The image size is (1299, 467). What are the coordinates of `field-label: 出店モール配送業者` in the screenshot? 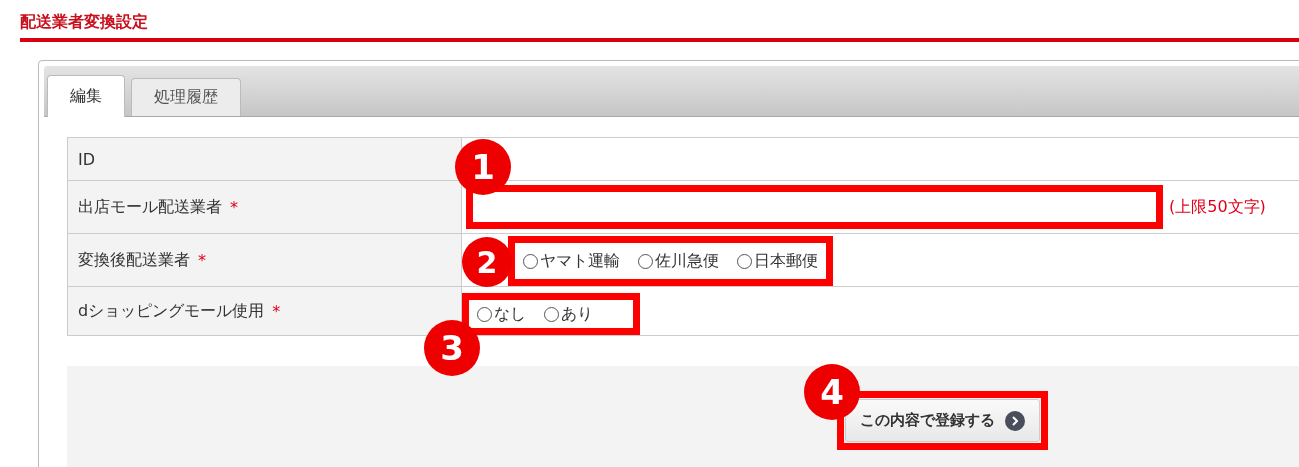 It's located at (150, 207).